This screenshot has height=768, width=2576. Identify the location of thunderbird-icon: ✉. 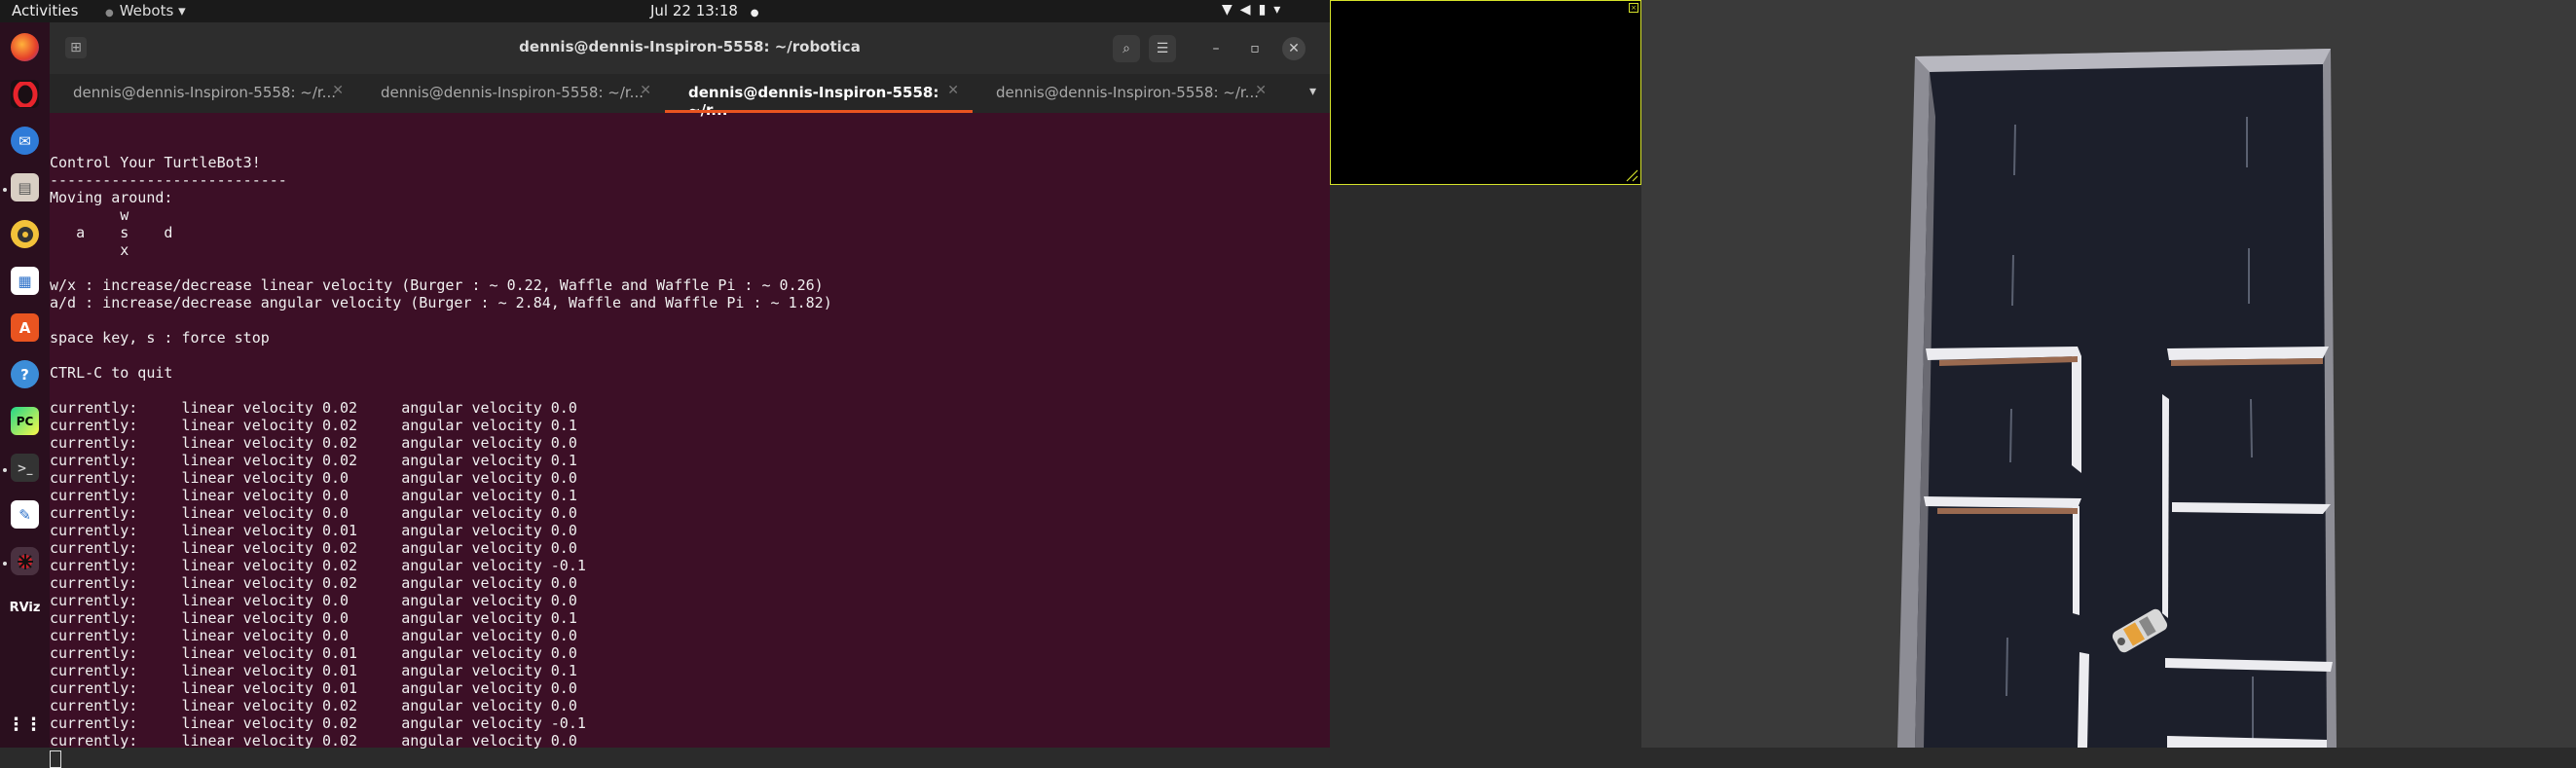
(25, 141).